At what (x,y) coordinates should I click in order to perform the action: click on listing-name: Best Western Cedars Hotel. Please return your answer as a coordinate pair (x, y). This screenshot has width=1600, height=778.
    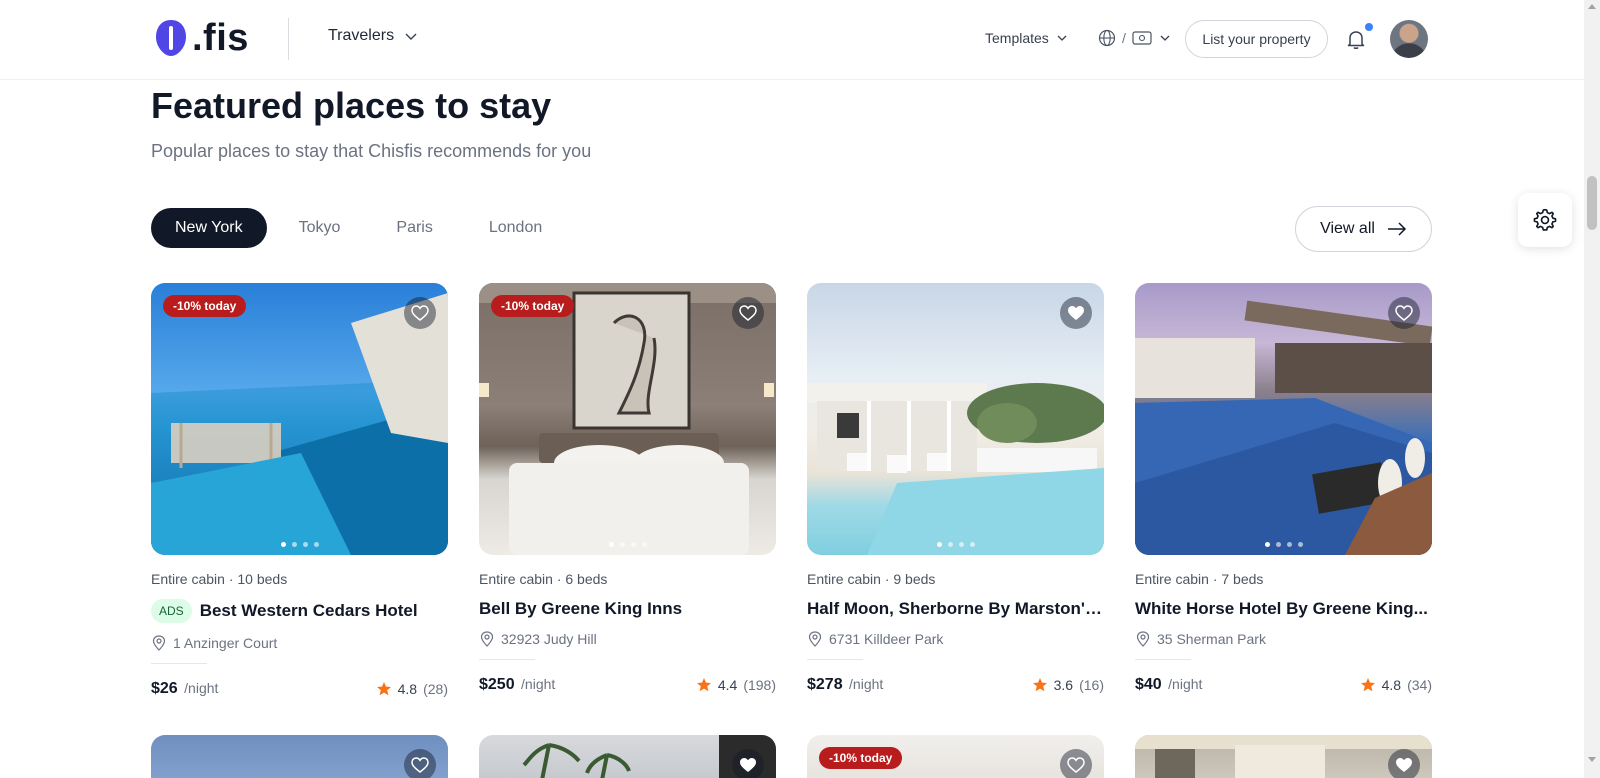
    Looking at the image, I should click on (309, 611).